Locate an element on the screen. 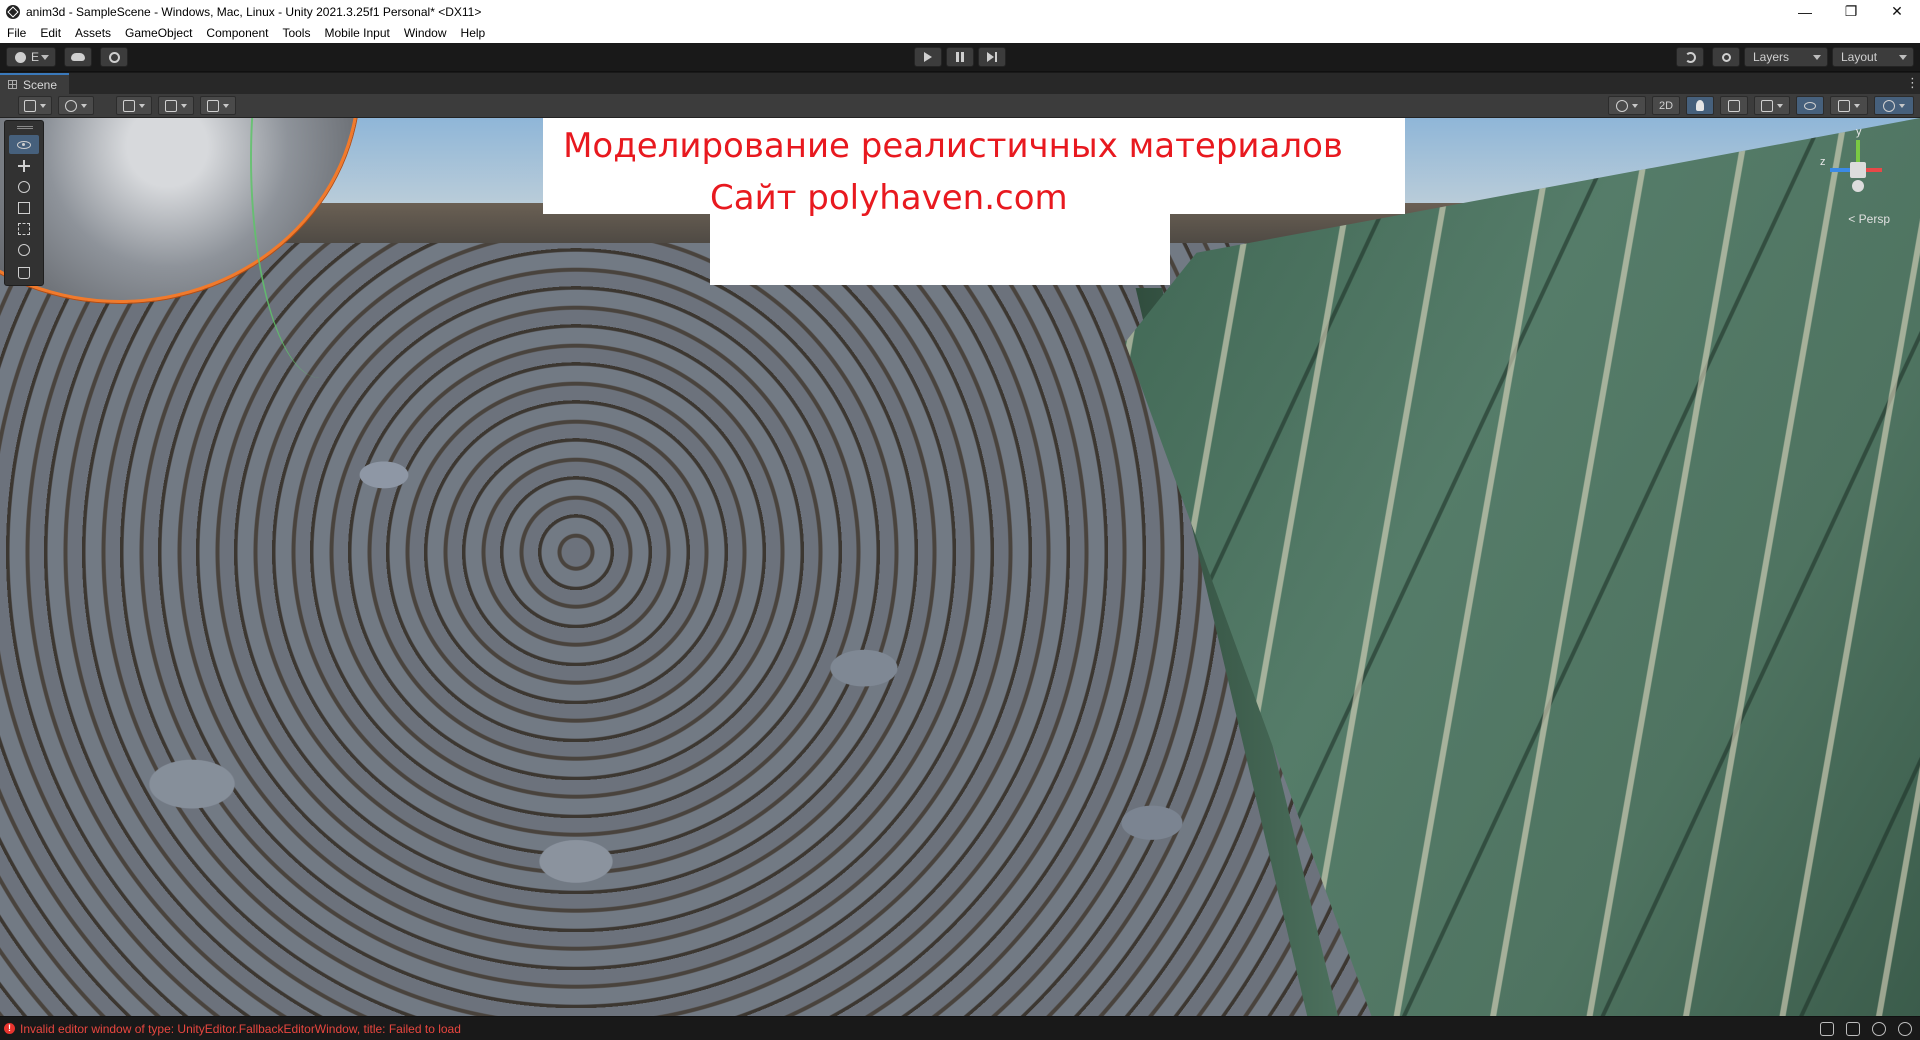  menu-assets: Assets is located at coordinates (93, 33).